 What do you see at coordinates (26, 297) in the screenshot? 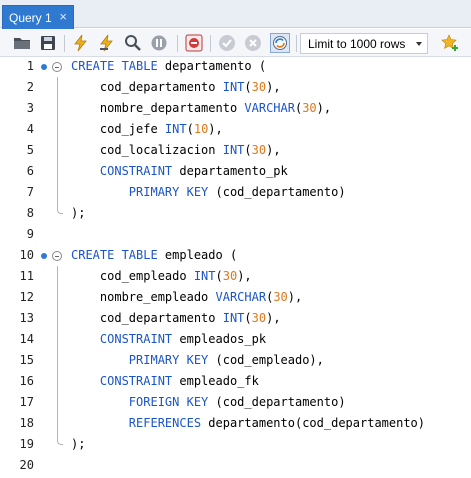
I see `line-number: 12` at bounding box center [26, 297].